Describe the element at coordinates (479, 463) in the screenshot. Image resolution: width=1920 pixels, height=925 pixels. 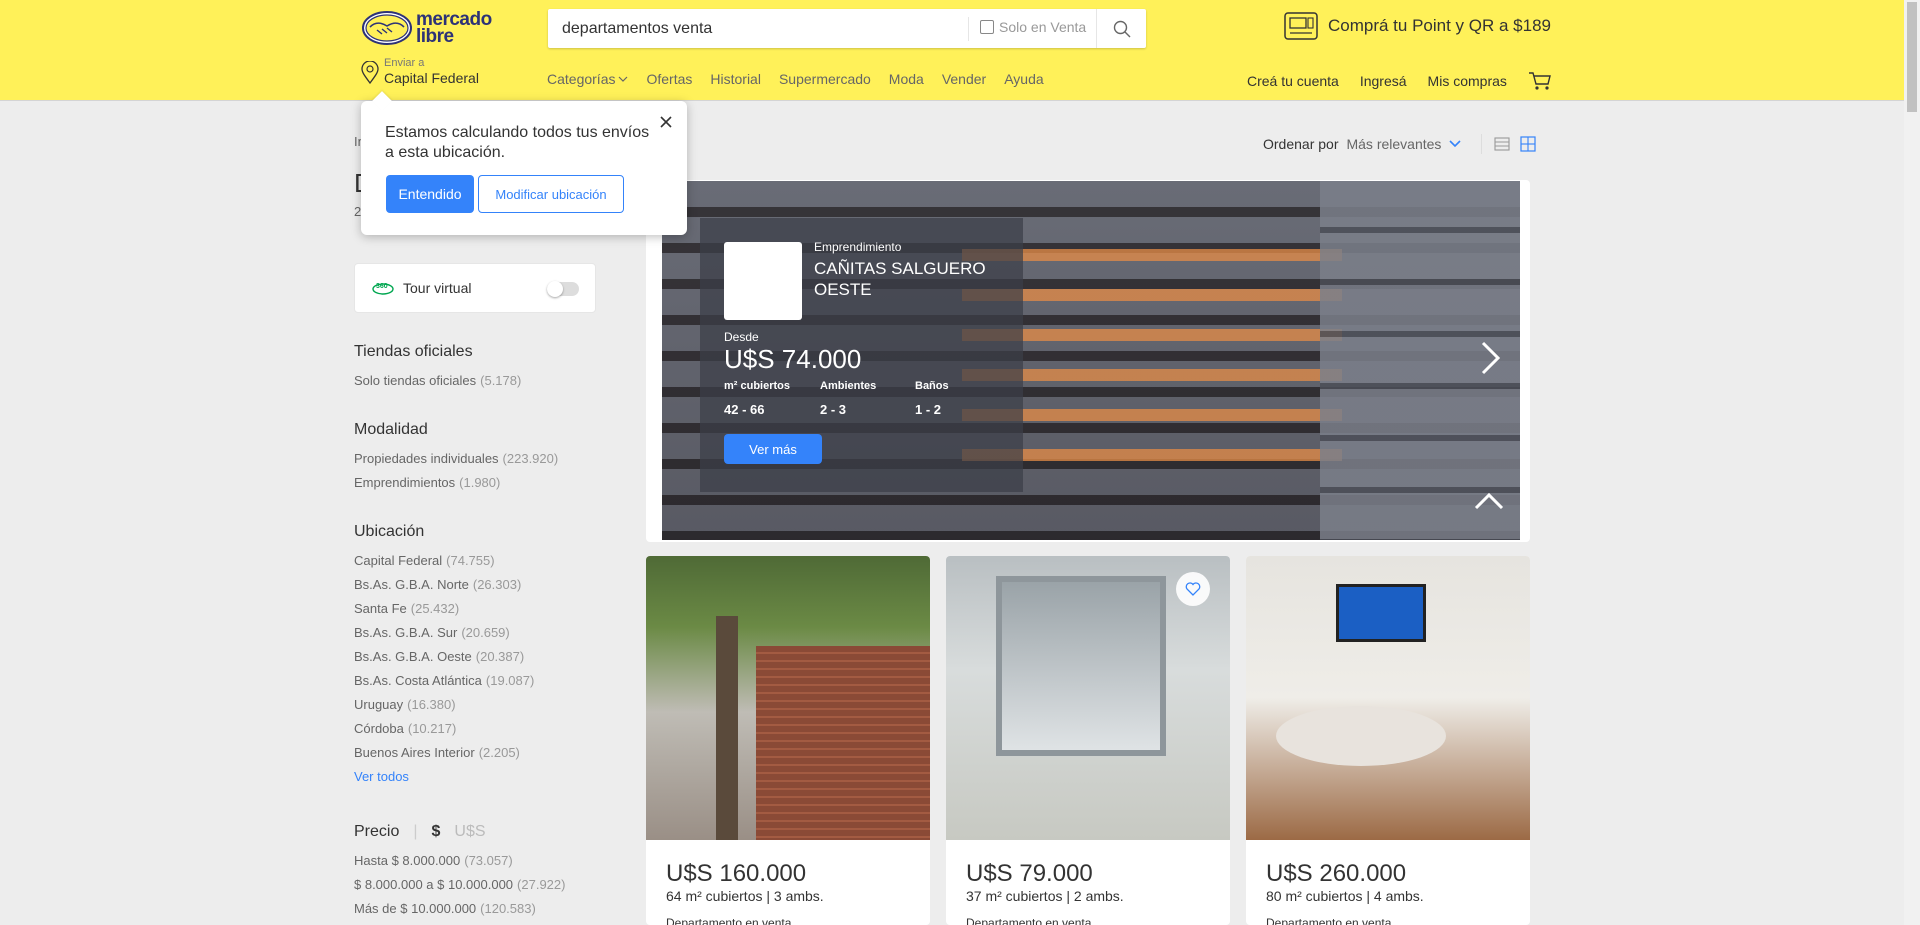
I see `filter-option: Propiedades individuales (223.920)` at that location.